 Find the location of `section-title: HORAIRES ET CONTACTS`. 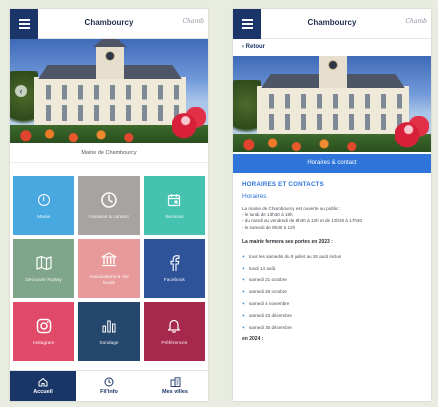

section-title: HORAIRES ET CONTACTS is located at coordinates (283, 184).